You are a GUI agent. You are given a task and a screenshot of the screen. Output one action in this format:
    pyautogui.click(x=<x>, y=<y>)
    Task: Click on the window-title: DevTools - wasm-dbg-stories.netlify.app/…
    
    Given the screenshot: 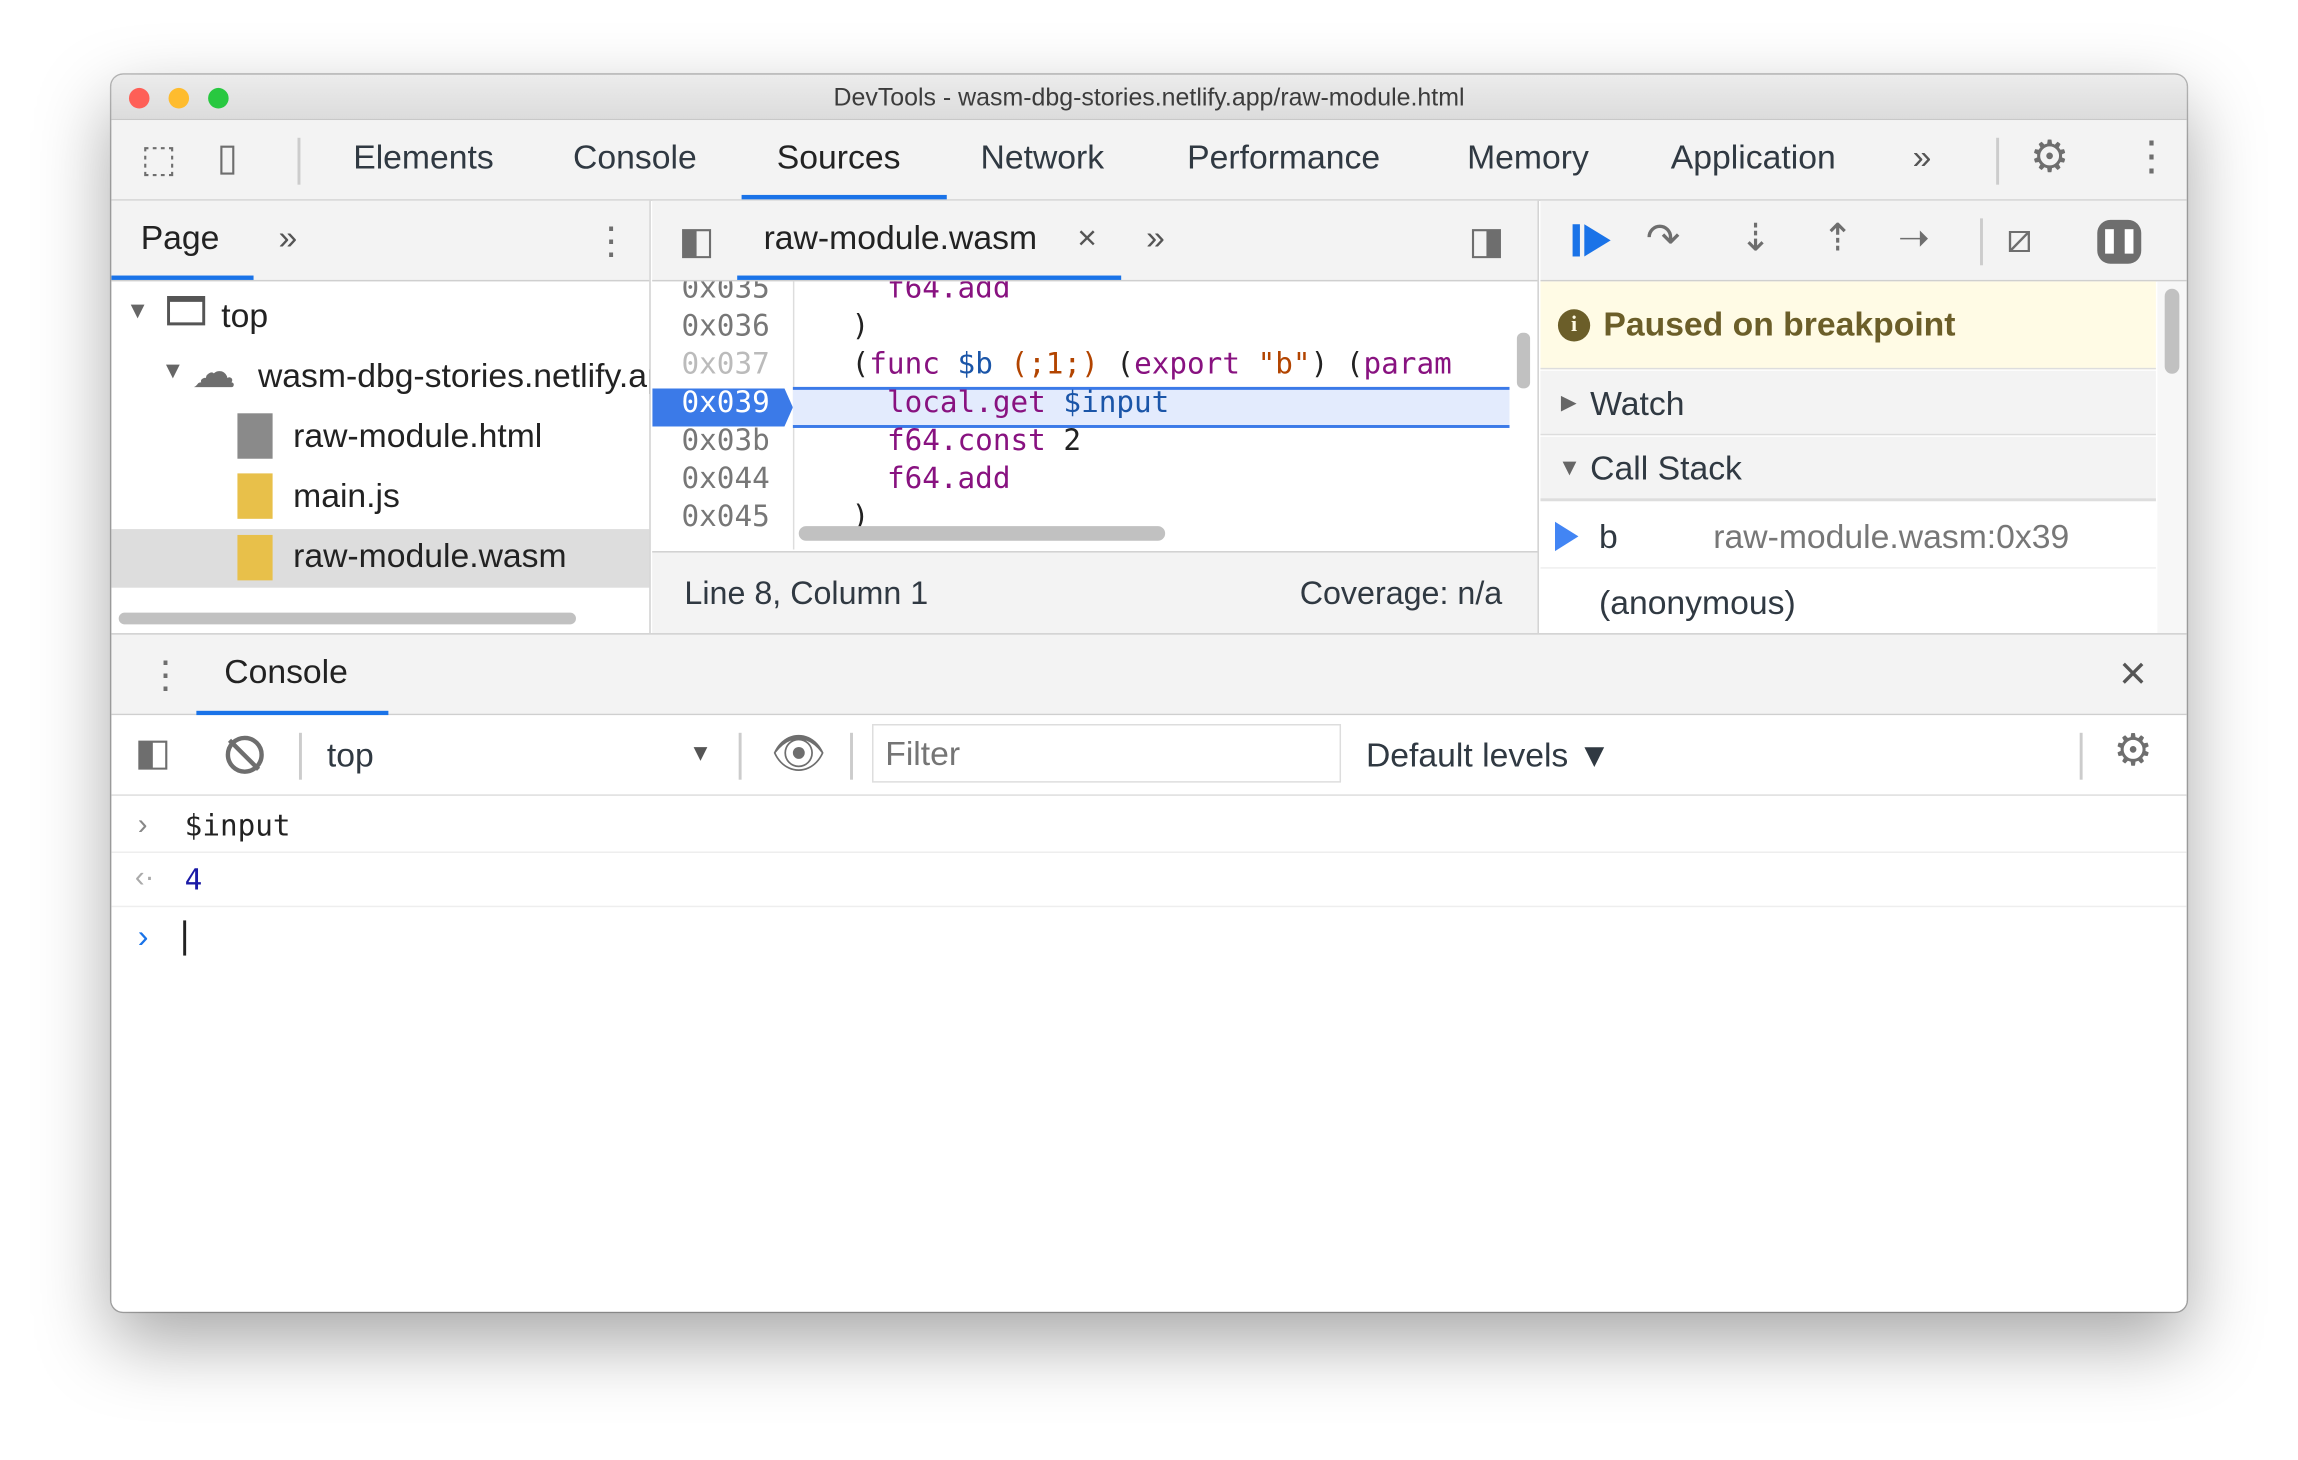 What is the action you would take?
    pyautogui.click(x=1149, y=97)
    